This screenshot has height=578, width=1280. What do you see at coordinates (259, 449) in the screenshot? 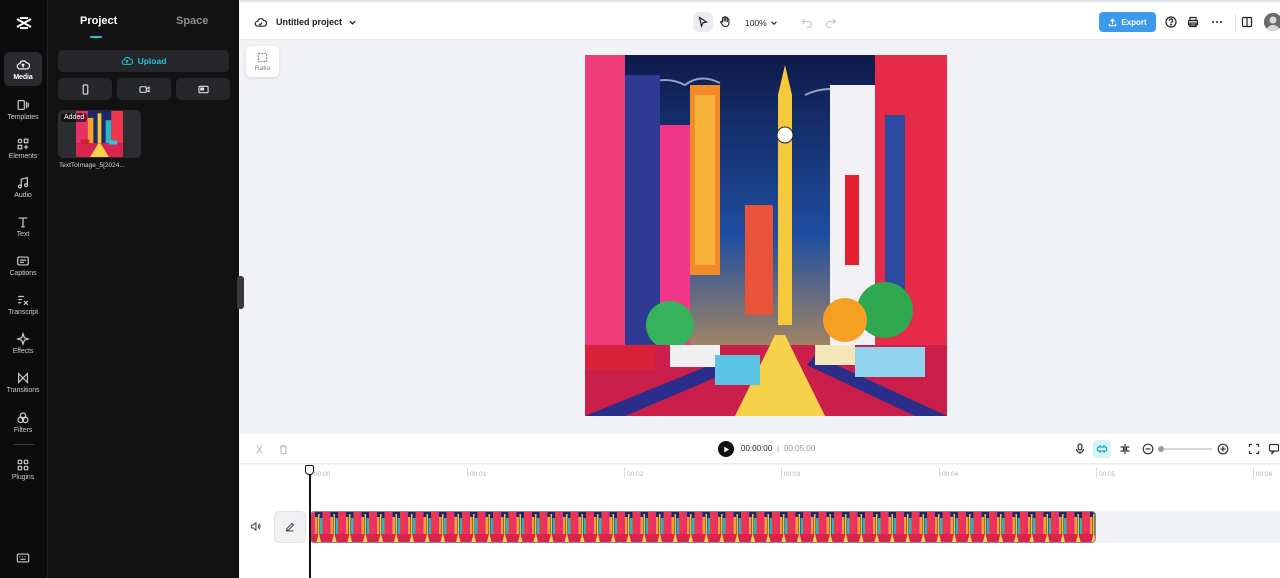
I see `split-icon` at bounding box center [259, 449].